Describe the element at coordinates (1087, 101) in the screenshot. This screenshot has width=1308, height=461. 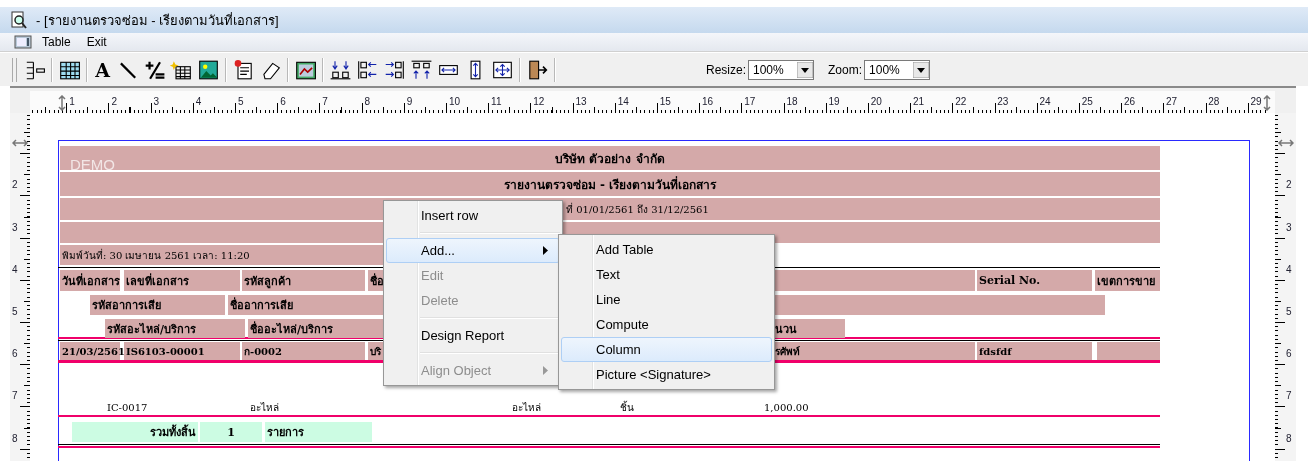
I see `ruler-number: 25` at that location.